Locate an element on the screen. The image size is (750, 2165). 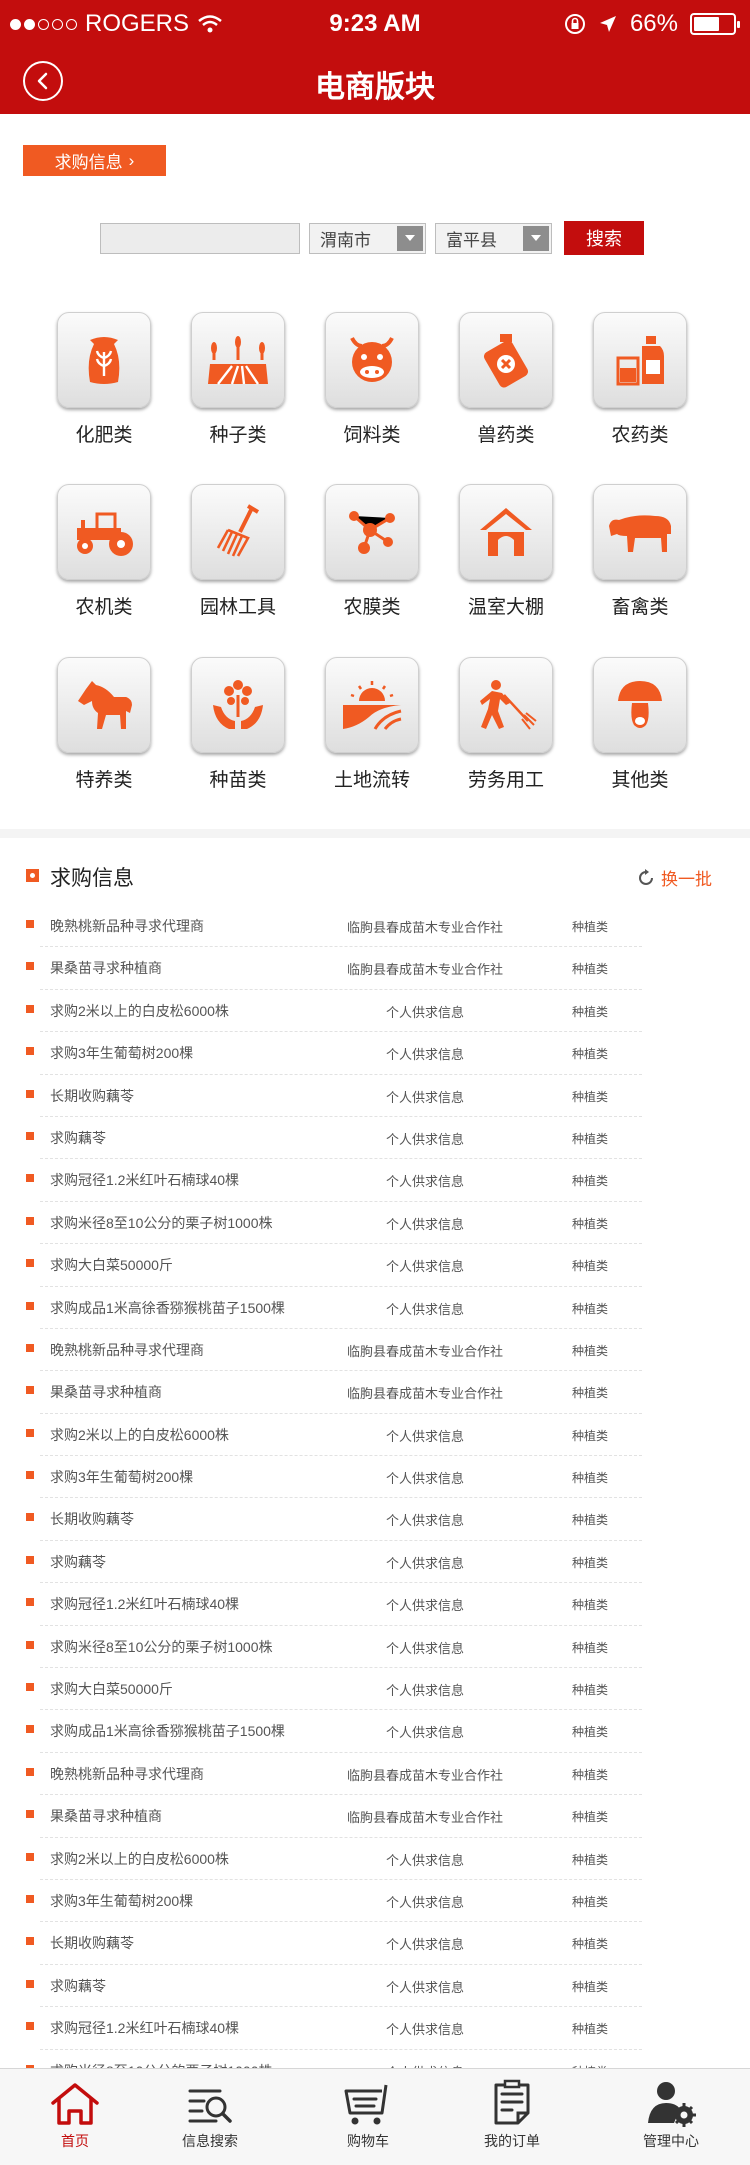
item-source: 个人供求信息 is located at coordinates (424, 1902).